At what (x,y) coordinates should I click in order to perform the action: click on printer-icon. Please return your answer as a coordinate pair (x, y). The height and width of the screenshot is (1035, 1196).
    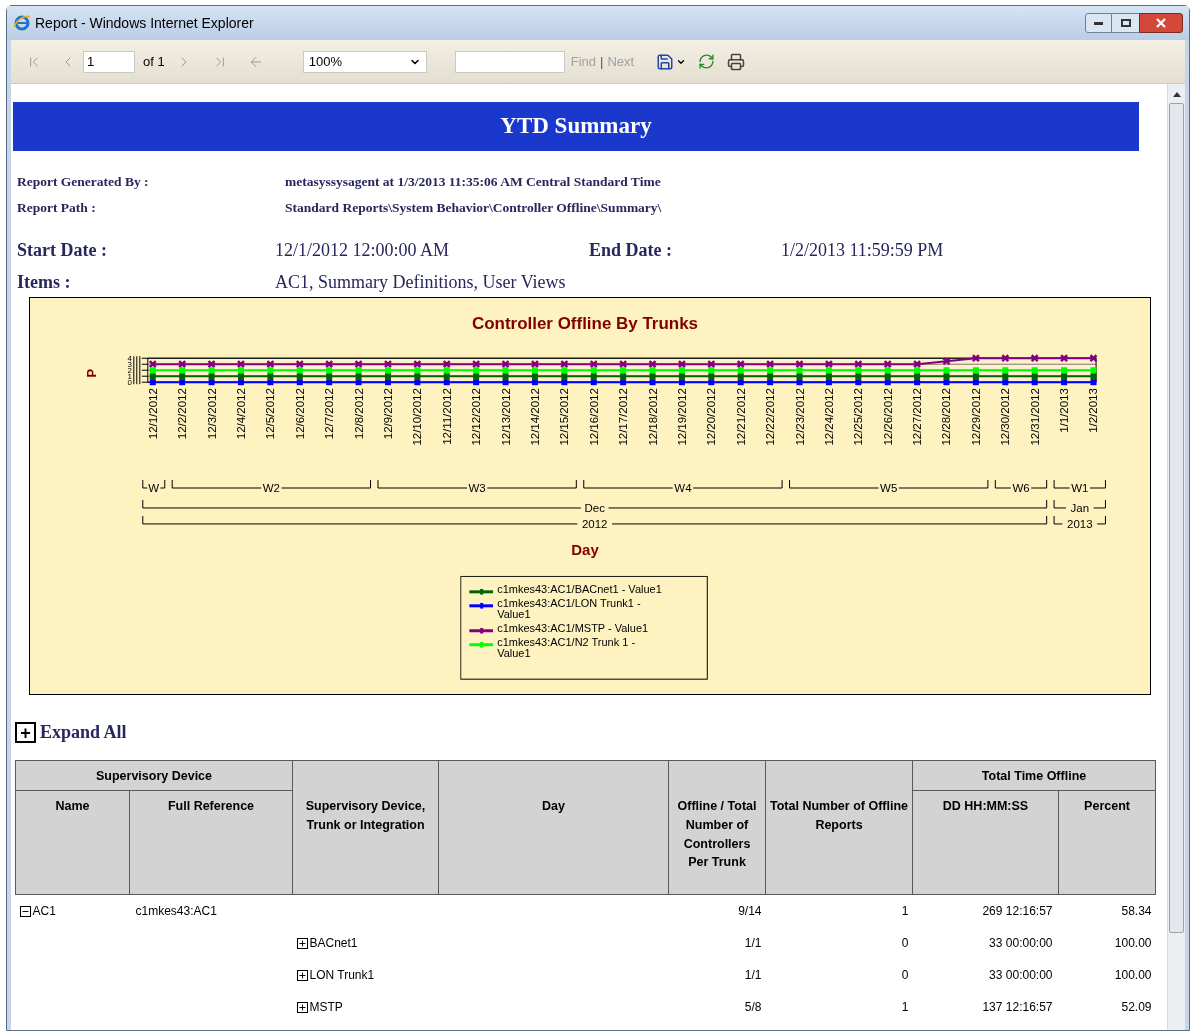
    Looking at the image, I should click on (736, 61).